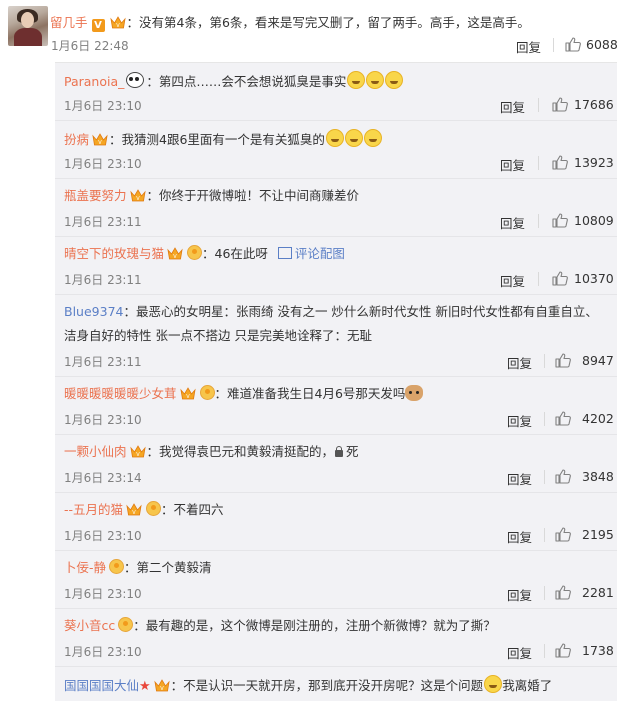 The width and height of the screenshot is (617, 701). What do you see at coordinates (284, 253) in the screenshot?
I see `image-icon` at bounding box center [284, 253].